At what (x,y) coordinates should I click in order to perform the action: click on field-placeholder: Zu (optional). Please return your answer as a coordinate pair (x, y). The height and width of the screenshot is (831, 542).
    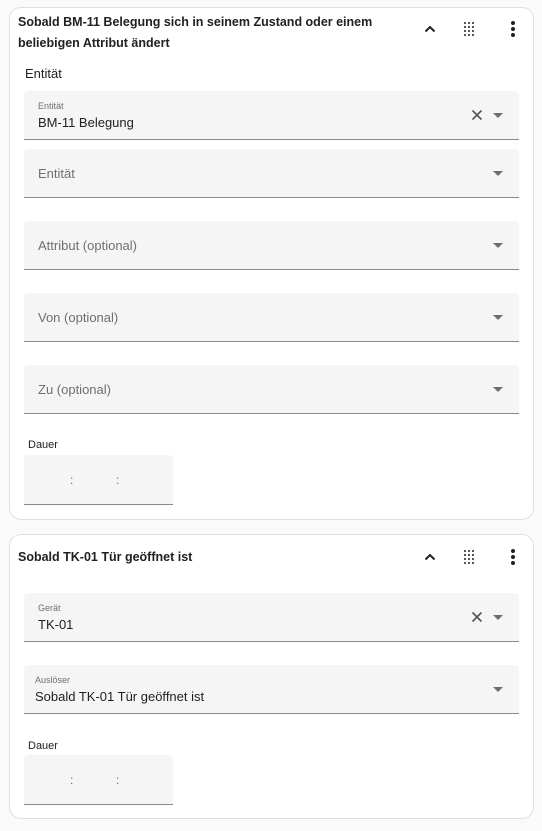
    Looking at the image, I should click on (74, 389).